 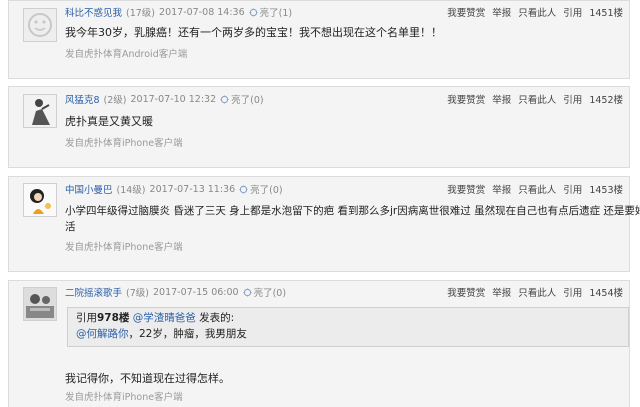 I want to click on quote-prefix: 引用, so click(x=86, y=318).